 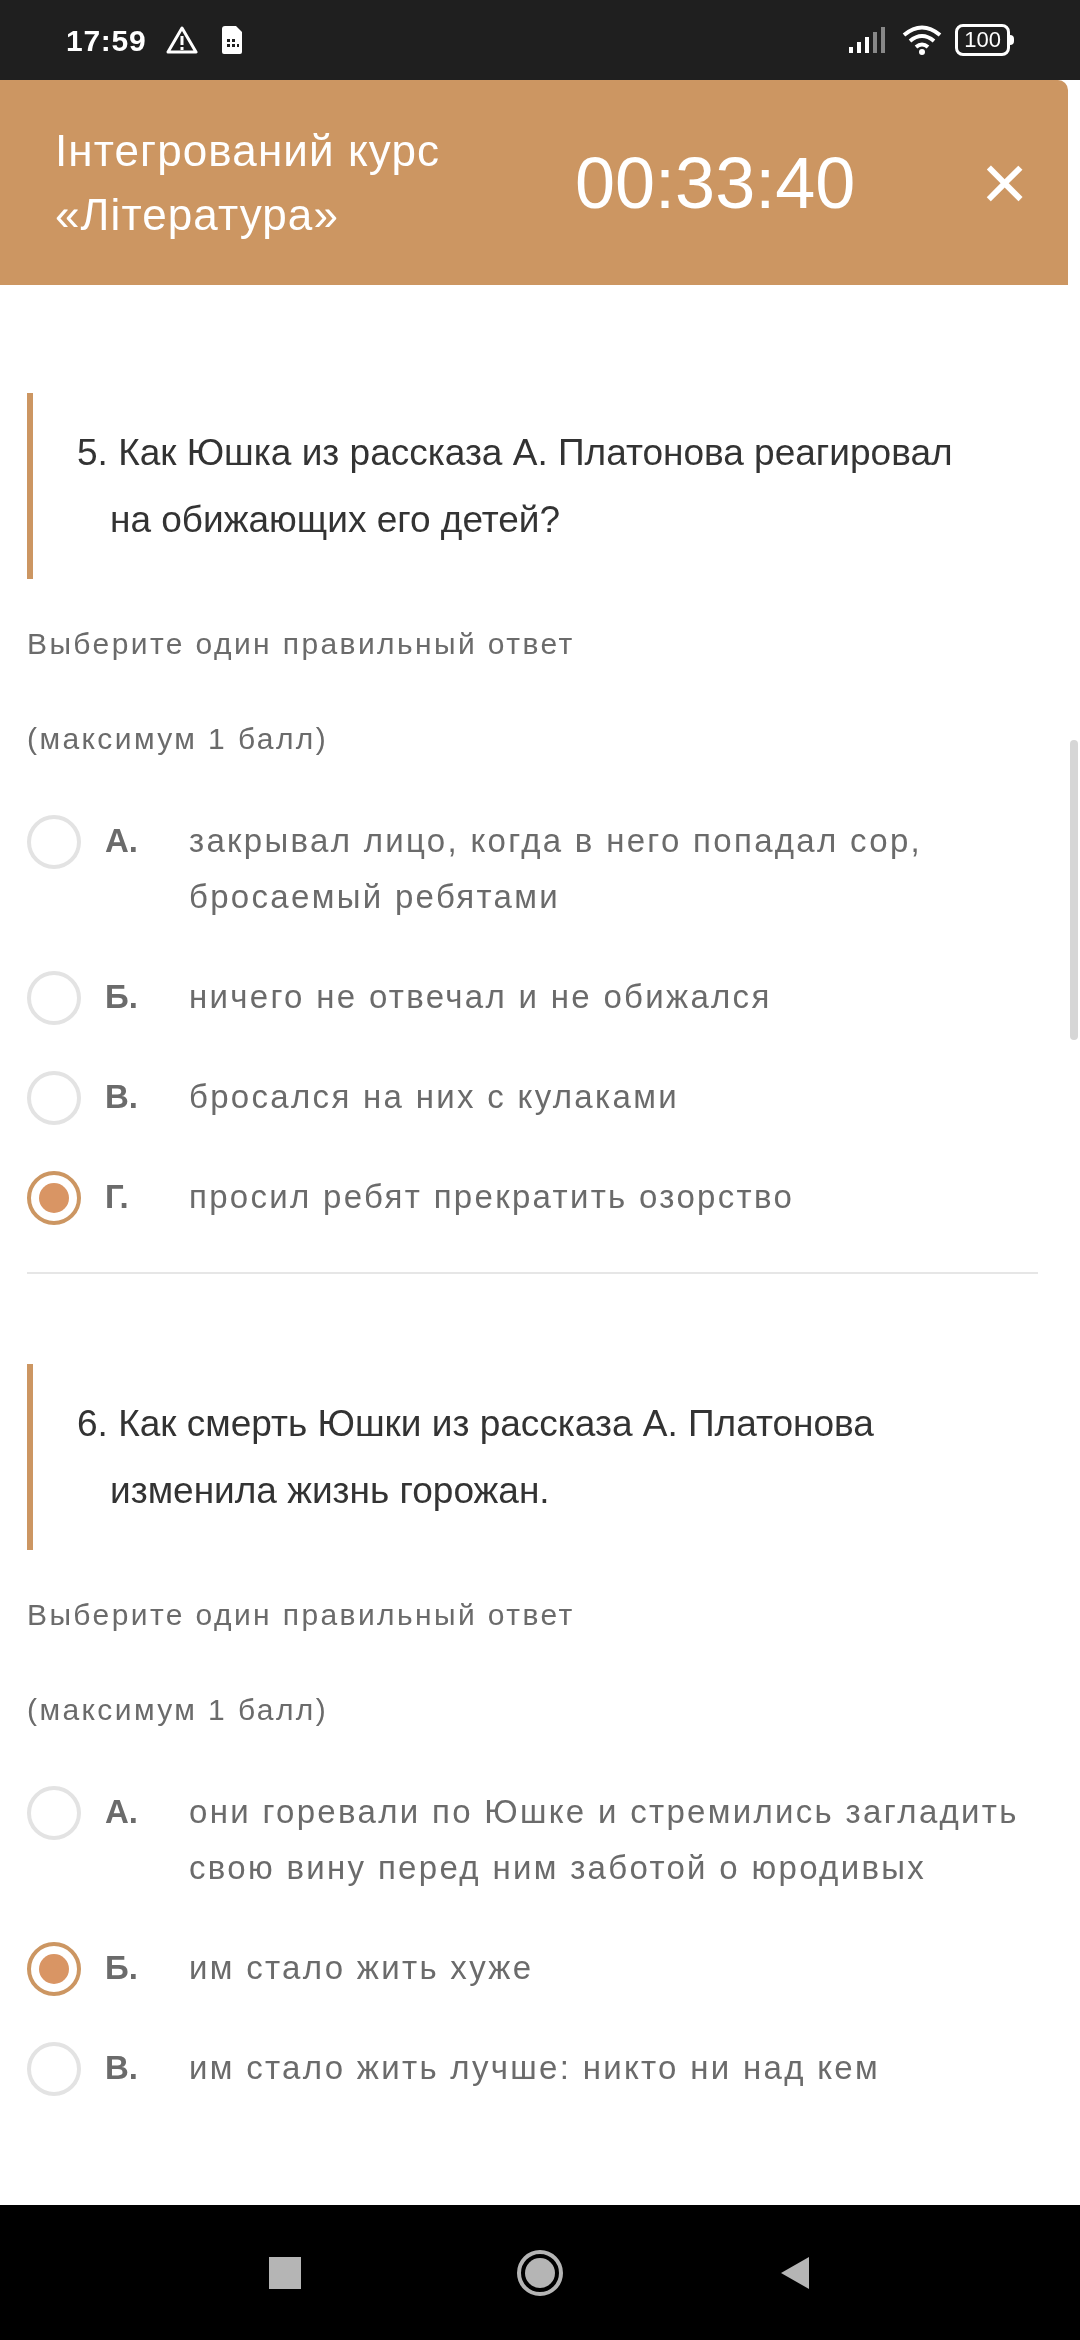 I want to click on back-icon, so click(x=795, y=2272).